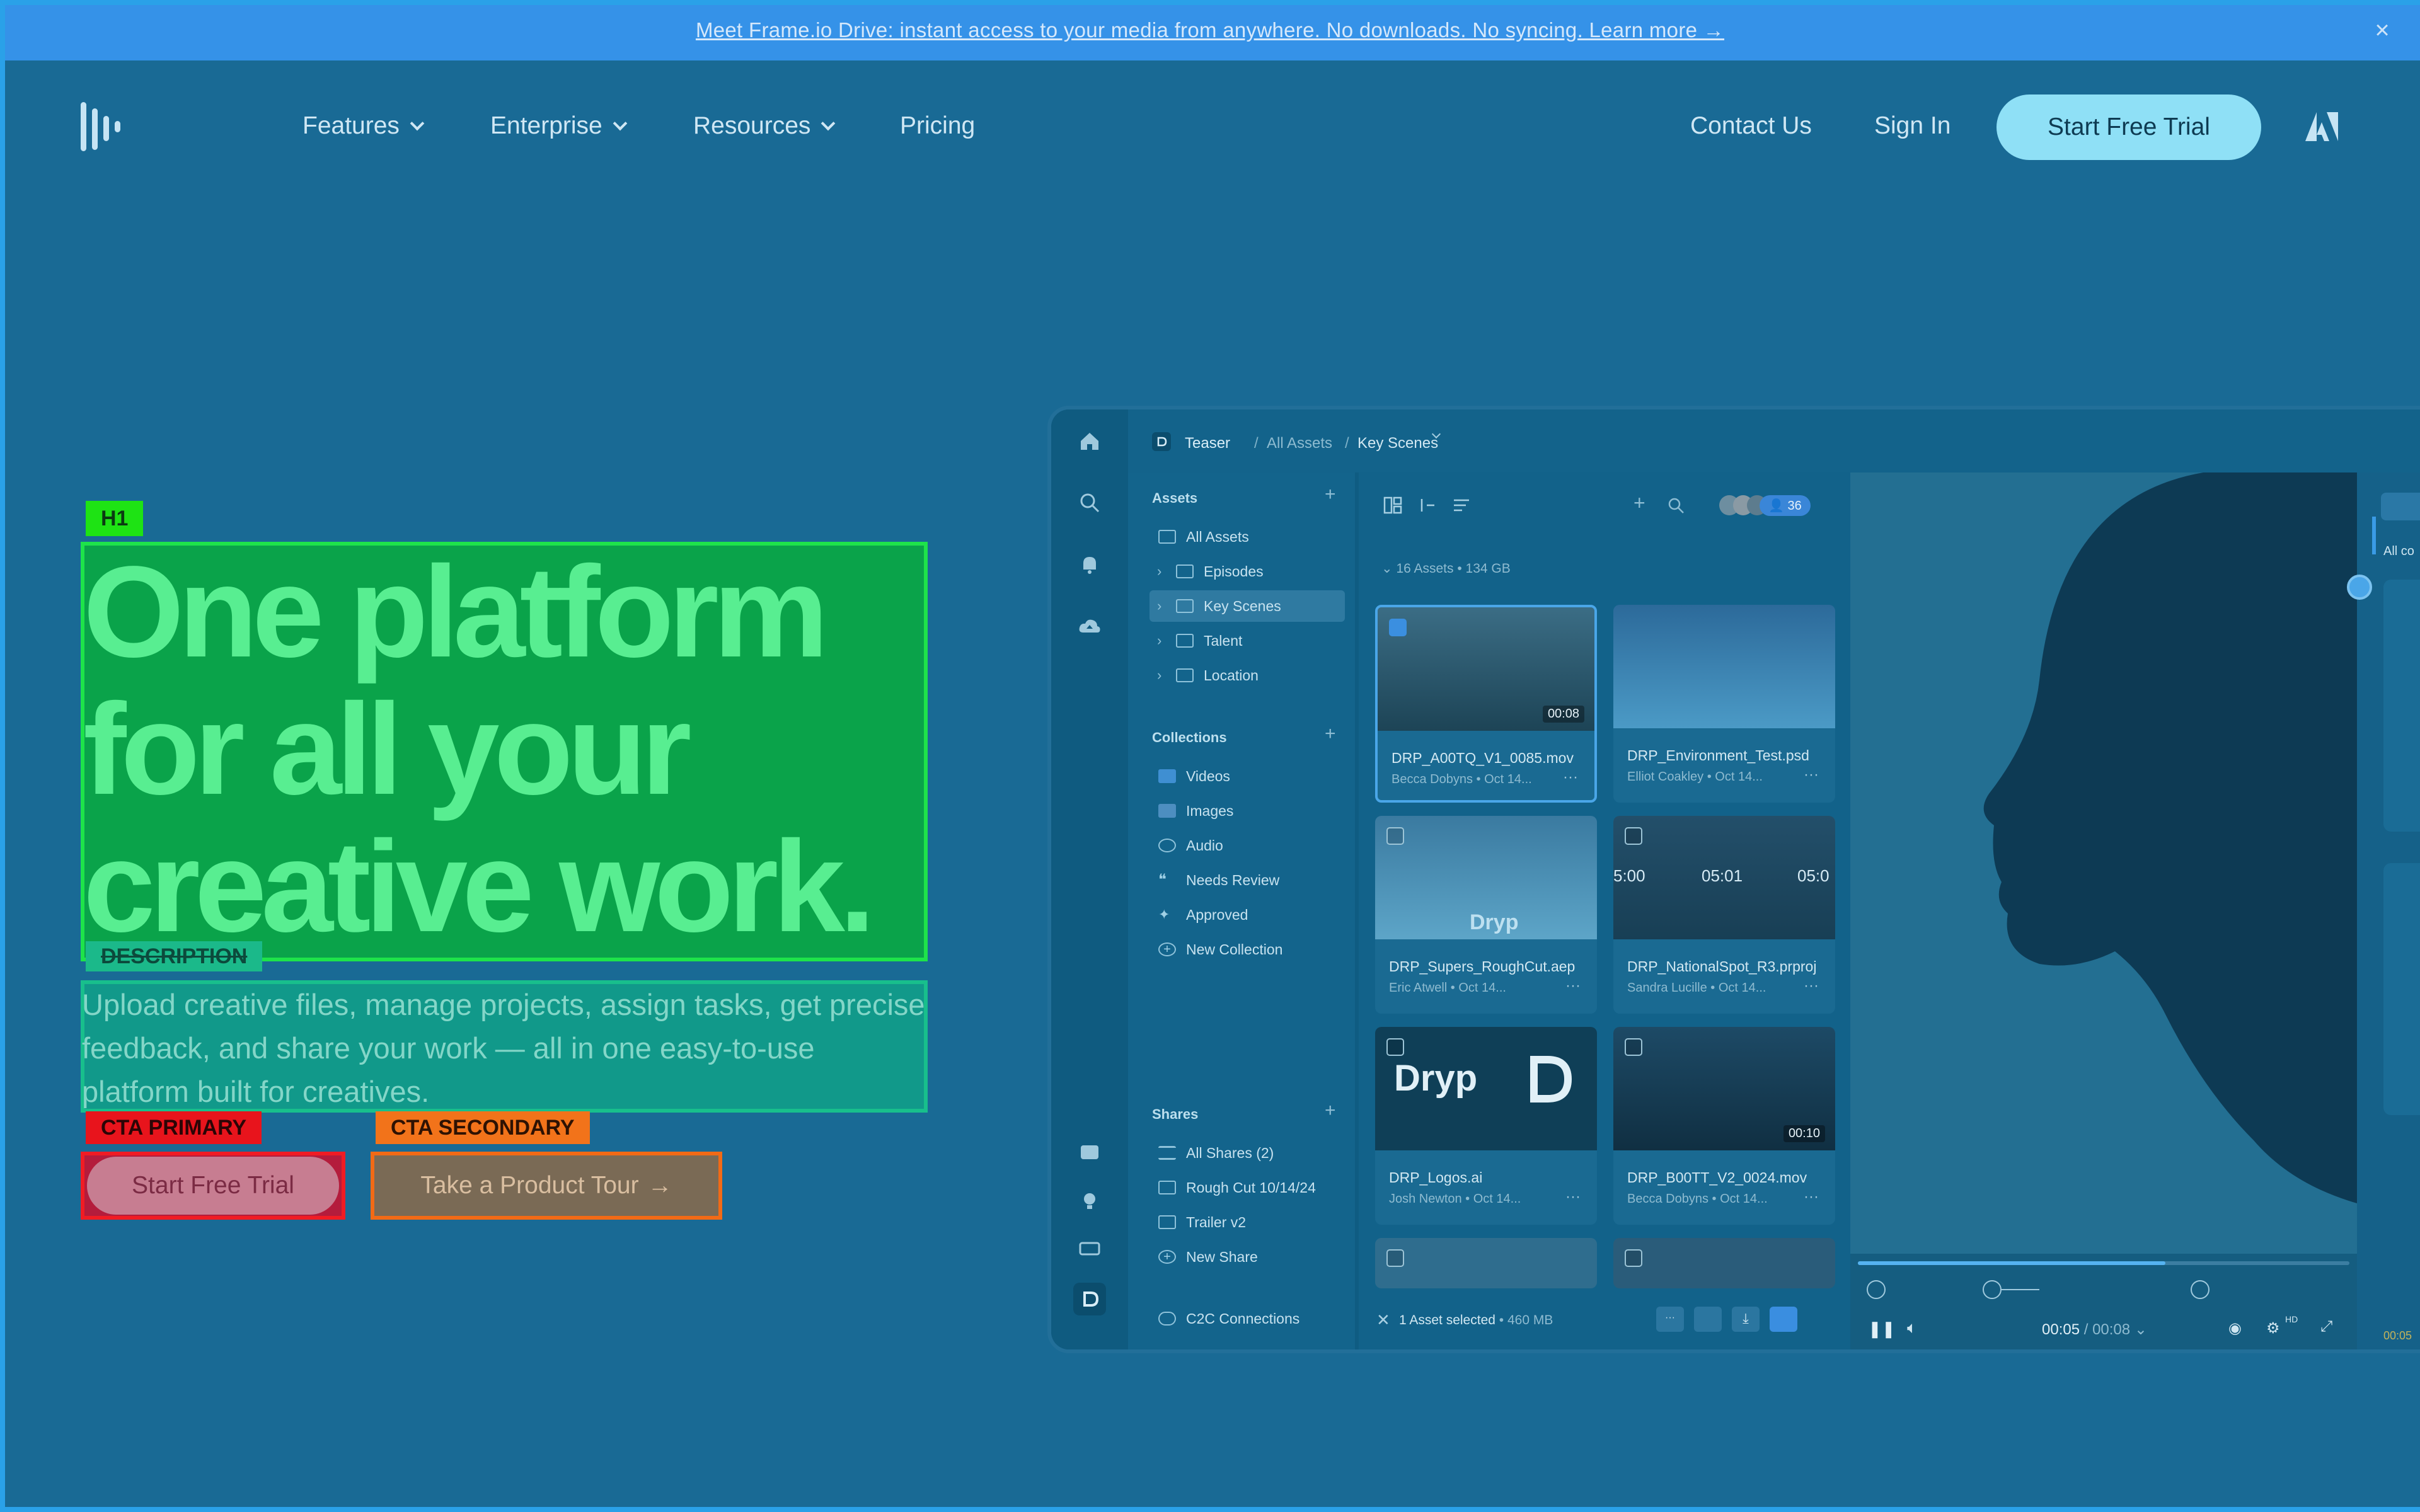  What do you see at coordinates (1248, 845) in the screenshot?
I see `sidebar-item-audio: Audio` at bounding box center [1248, 845].